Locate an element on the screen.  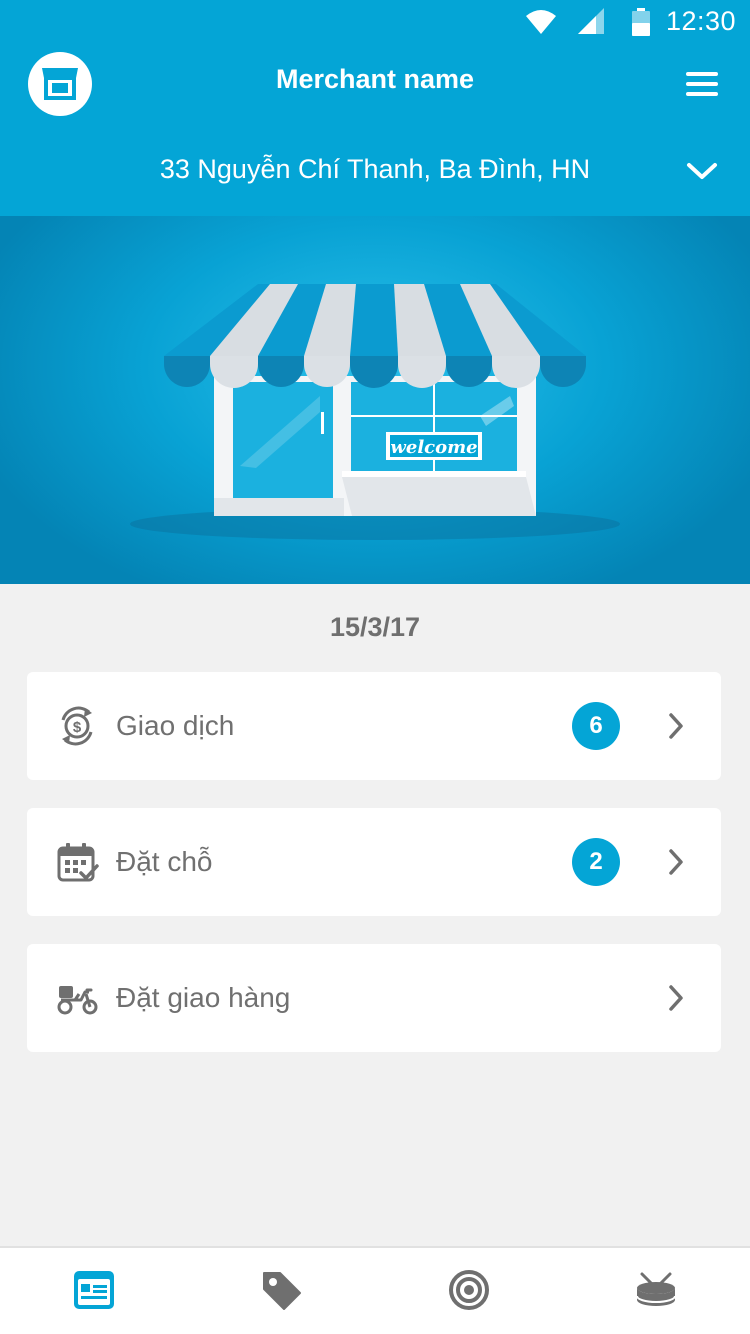
count-badge: 2 is located at coordinates (596, 862).